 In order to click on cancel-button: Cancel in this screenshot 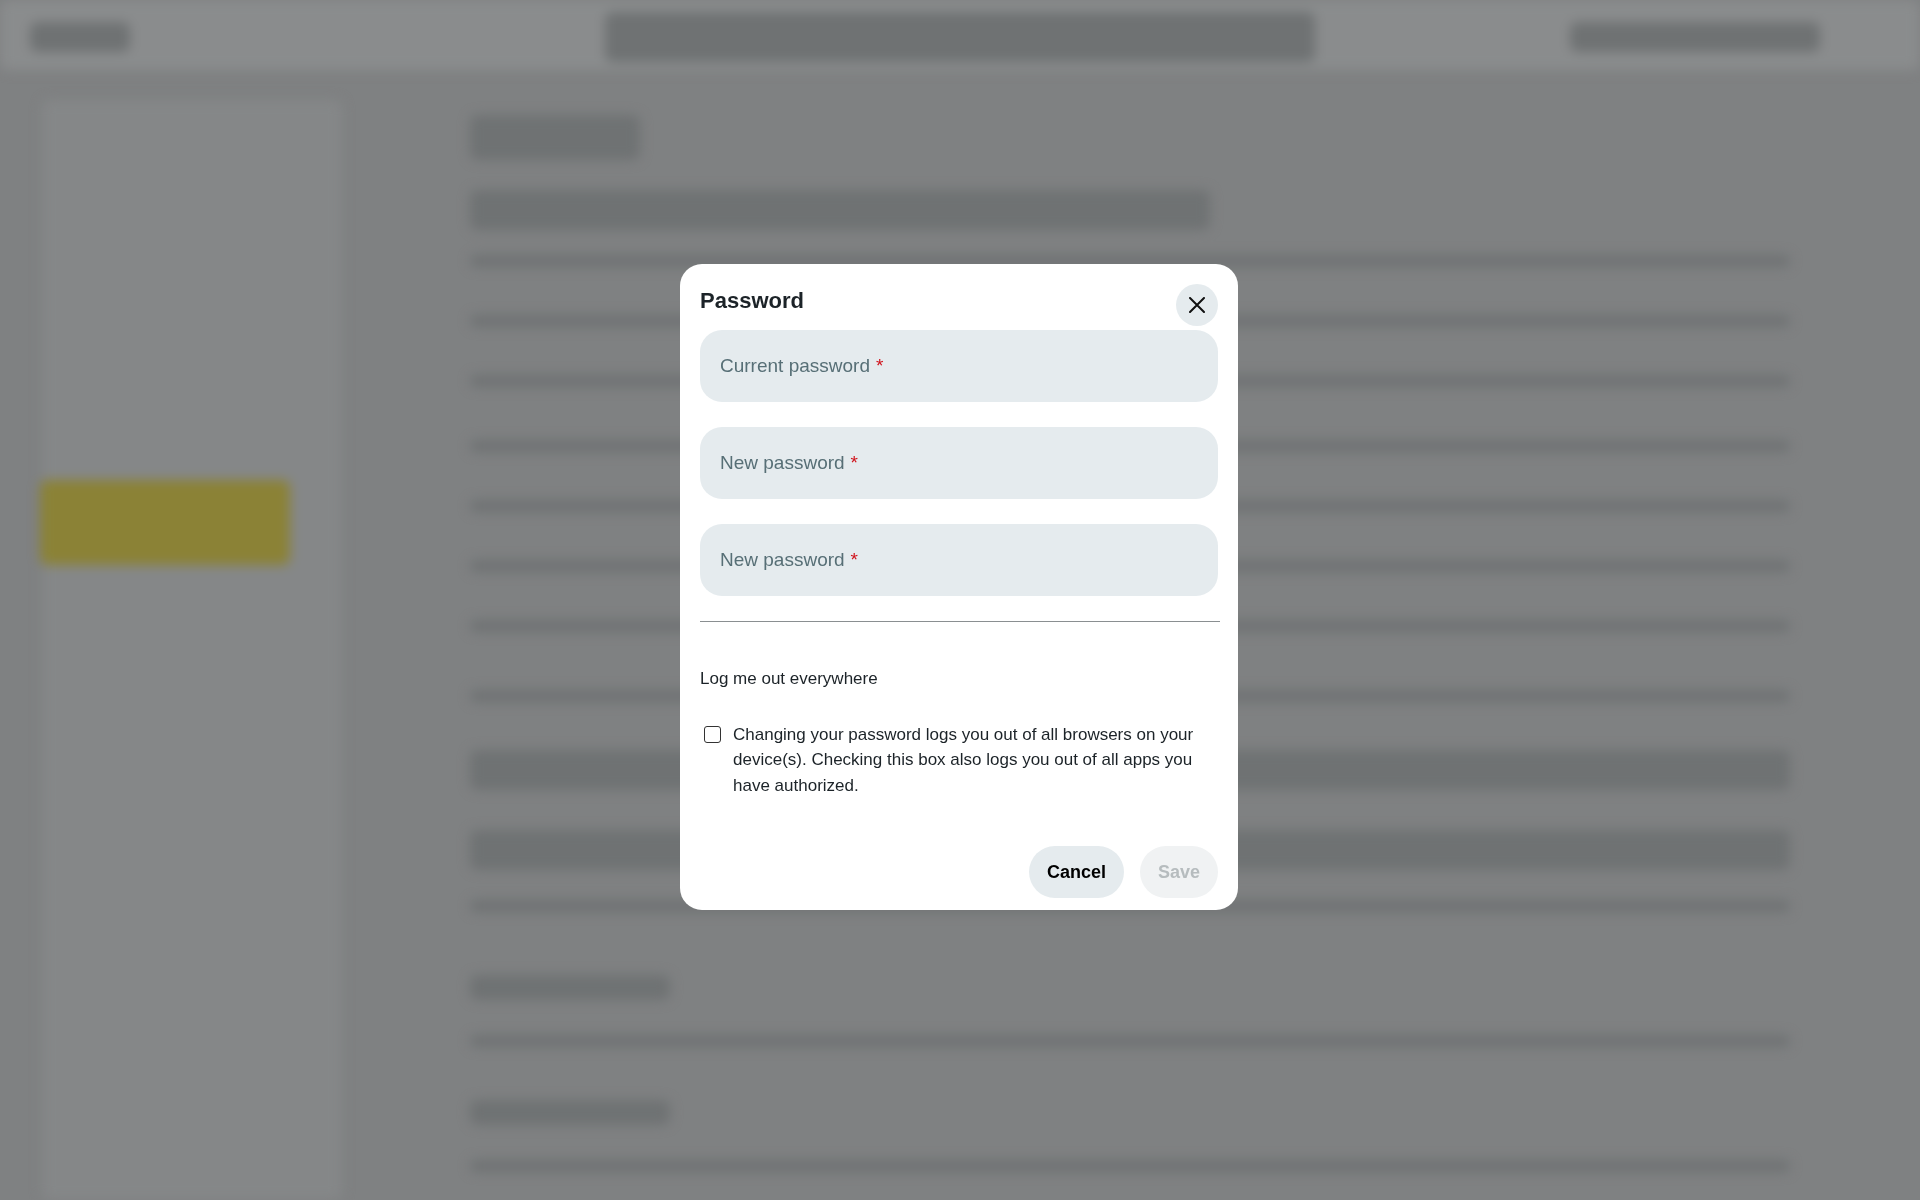, I will do `click(1076, 872)`.